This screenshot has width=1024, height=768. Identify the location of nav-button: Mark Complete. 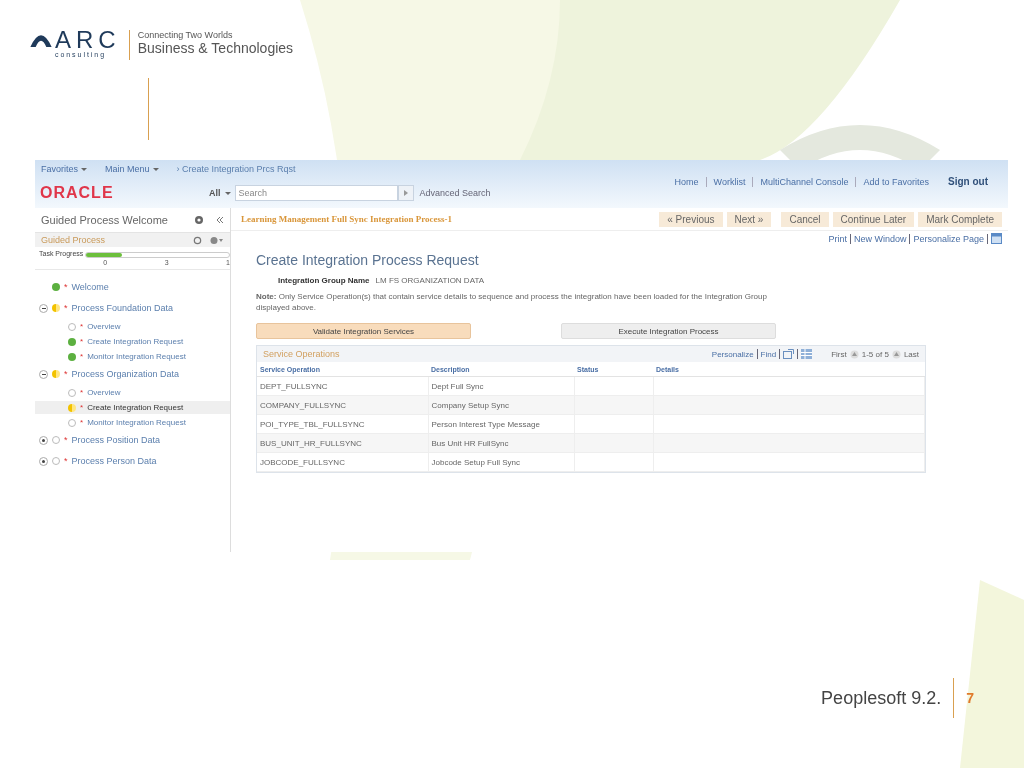
(960, 219).